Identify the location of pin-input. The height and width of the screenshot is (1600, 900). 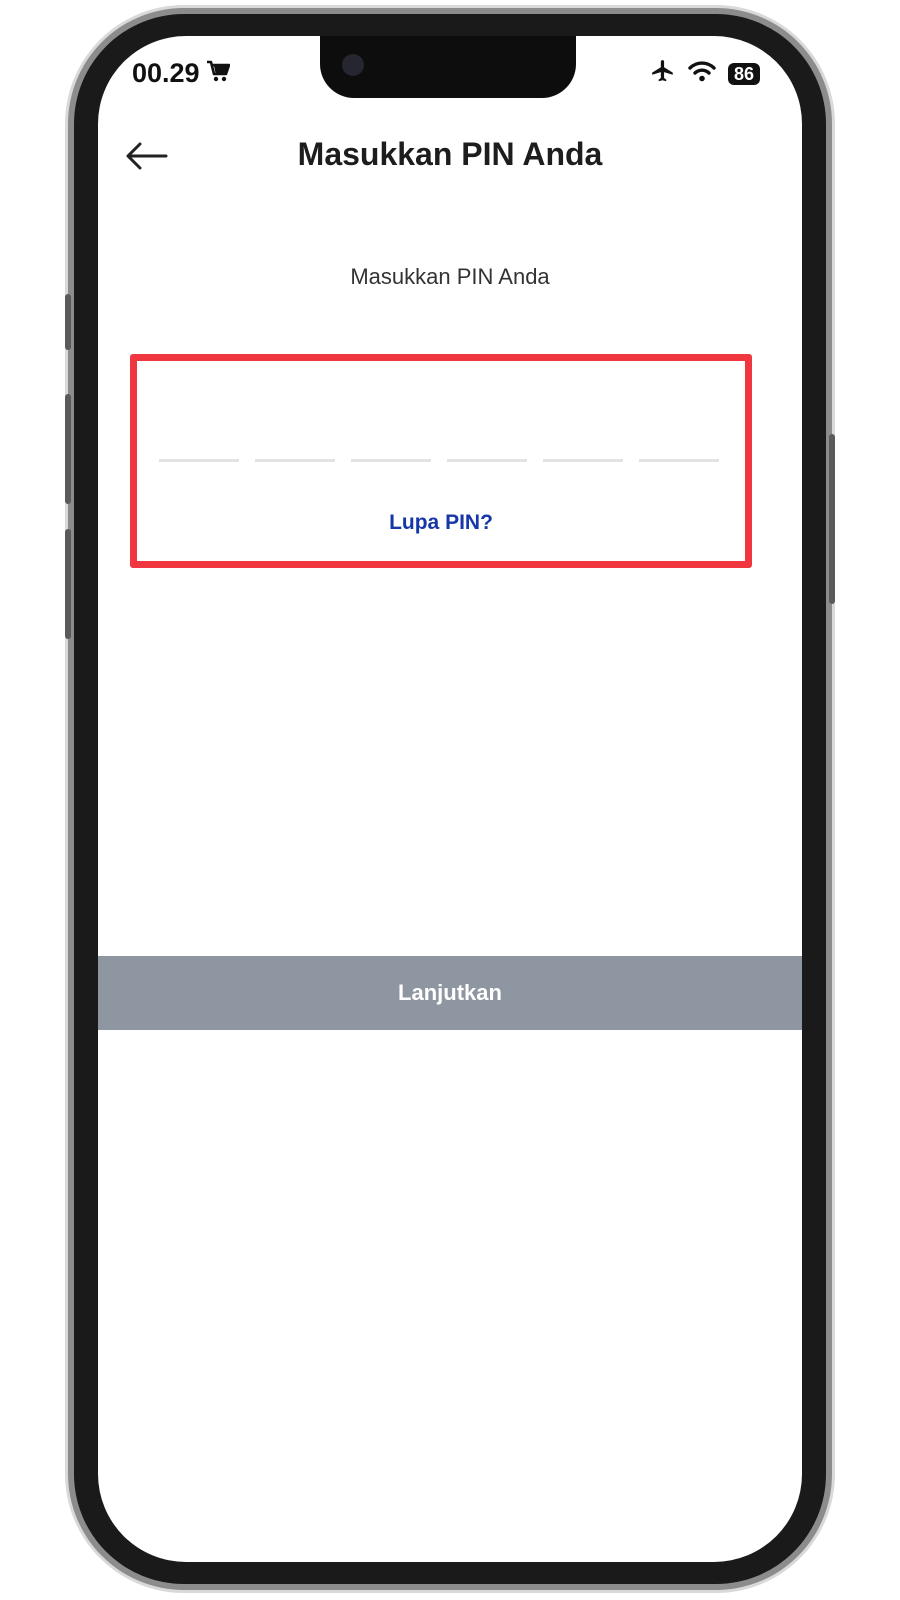
(439, 460).